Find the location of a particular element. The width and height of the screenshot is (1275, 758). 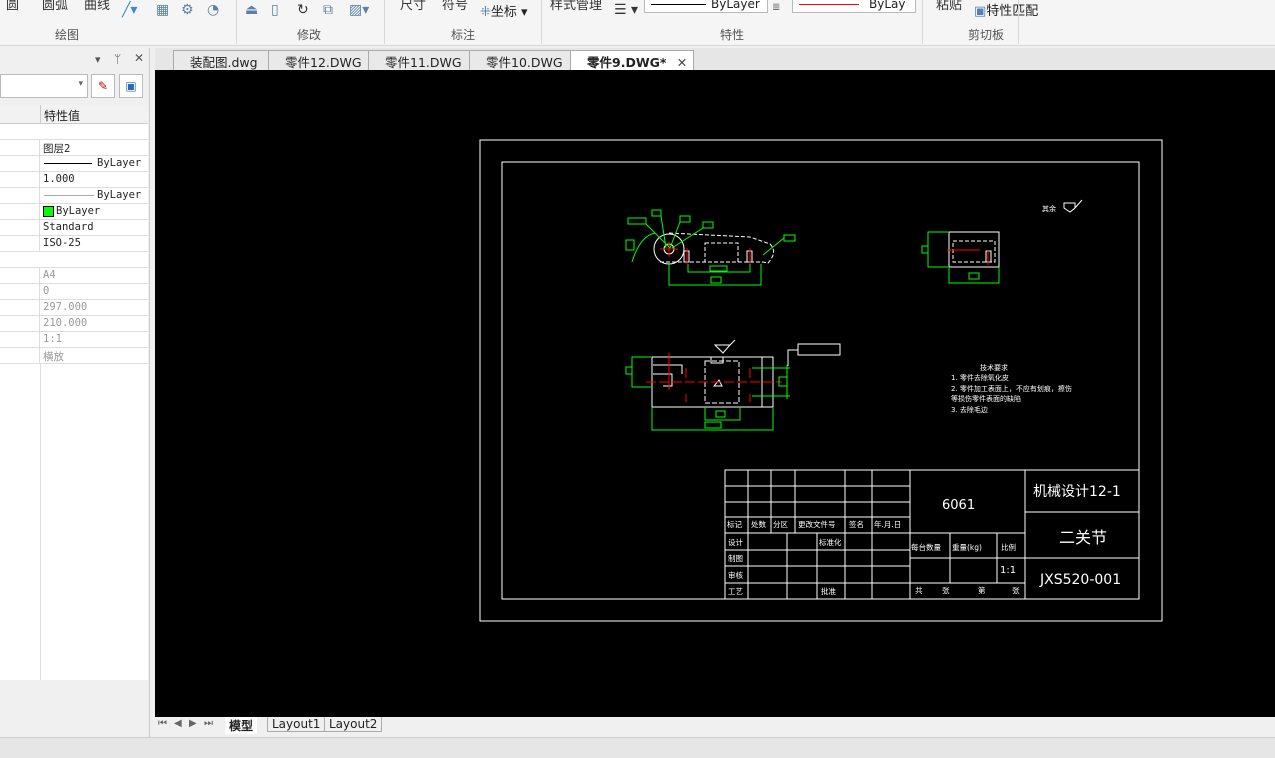

roughness-label: 其余 is located at coordinates (1049, 208).